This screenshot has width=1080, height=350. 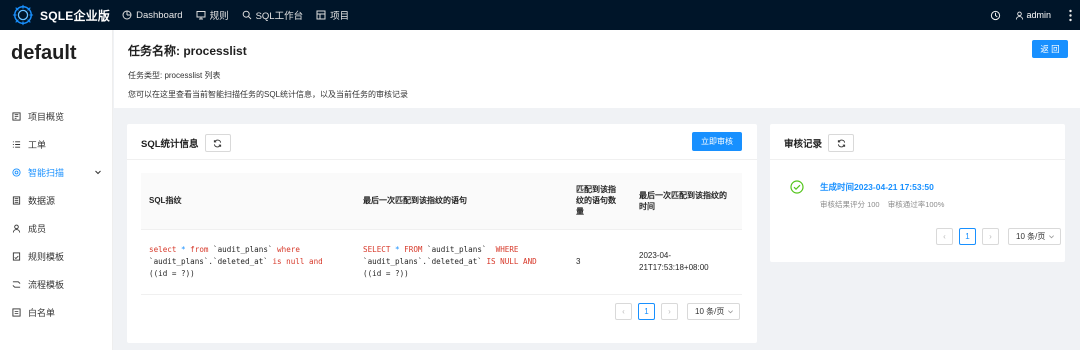 What do you see at coordinates (16, 284) in the screenshot?
I see `flow-icon` at bounding box center [16, 284].